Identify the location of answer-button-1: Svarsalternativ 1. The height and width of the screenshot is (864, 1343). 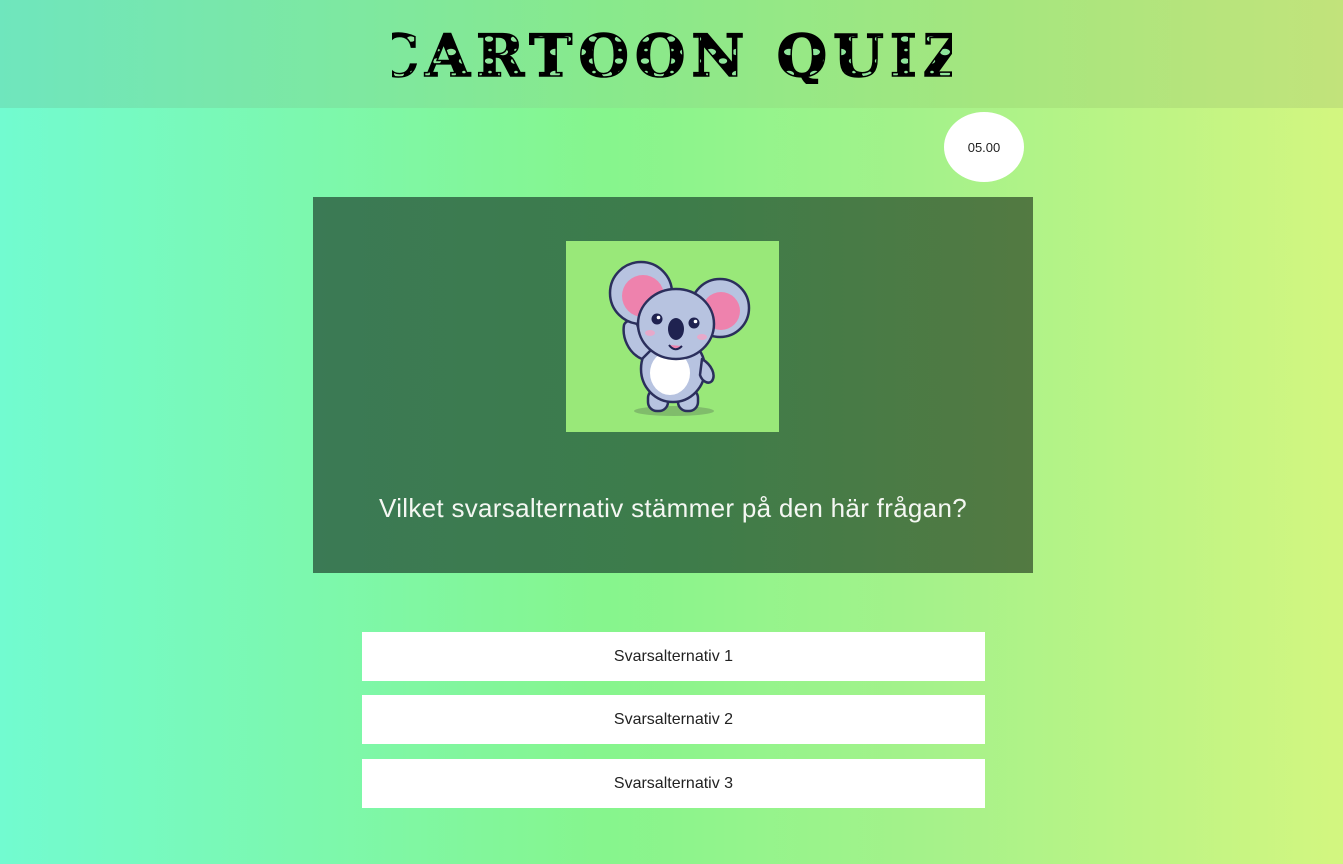
(673, 656).